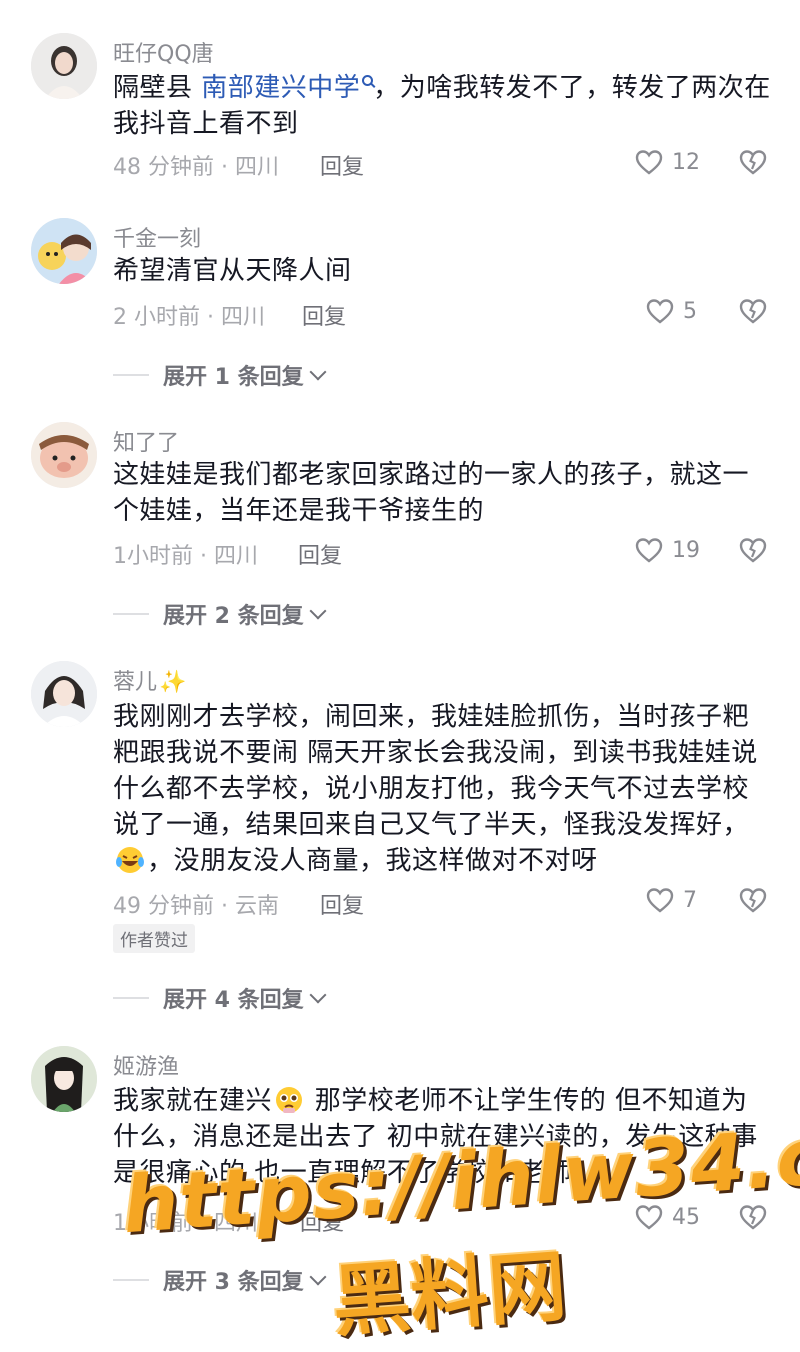 Image resolution: width=800 pixels, height=1352 pixels. I want to click on expand-replies-button: 展开 2 条回复, so click(220, 614).